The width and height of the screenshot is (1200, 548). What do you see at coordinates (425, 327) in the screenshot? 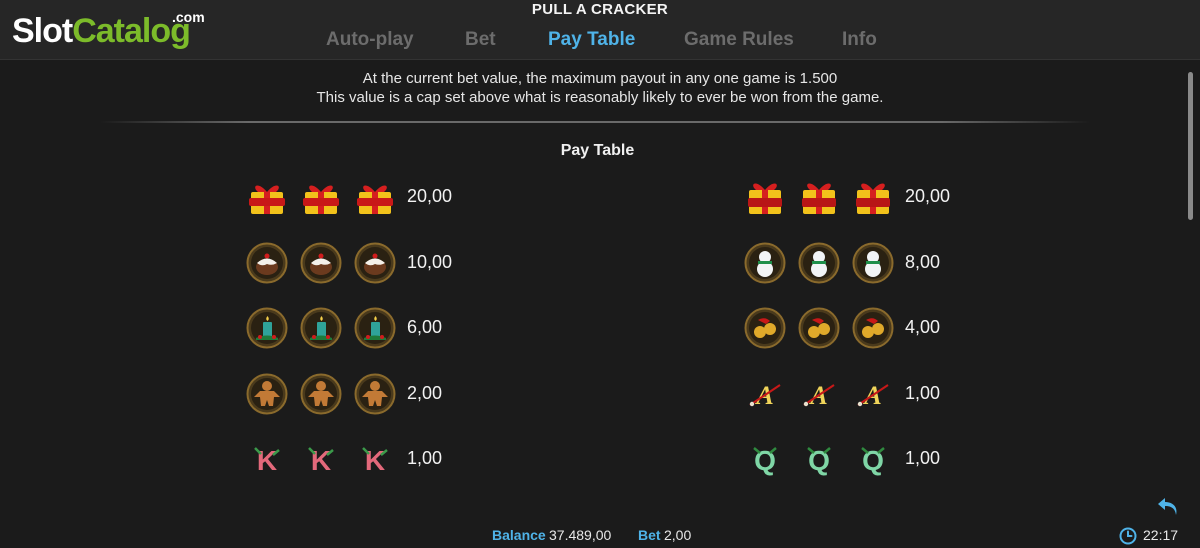
I see `payout-value: 6,00` at bounding box center [425, 327].